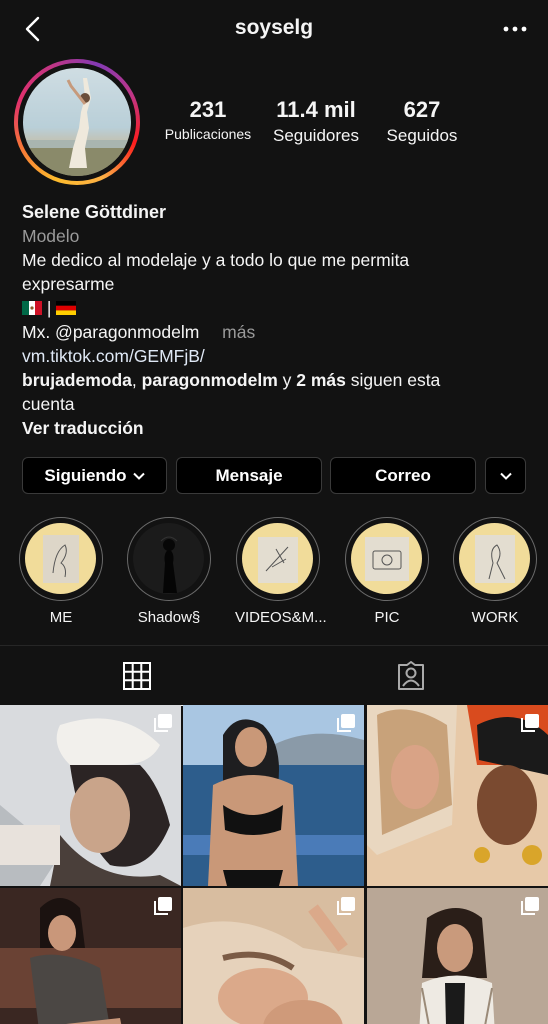 Image resolution: width=548 pixels, height=1024 pixels. Describe the element at coordinates (48, 404) in the screenshot. I see `followed-by-tail2: cuenta` at that location.